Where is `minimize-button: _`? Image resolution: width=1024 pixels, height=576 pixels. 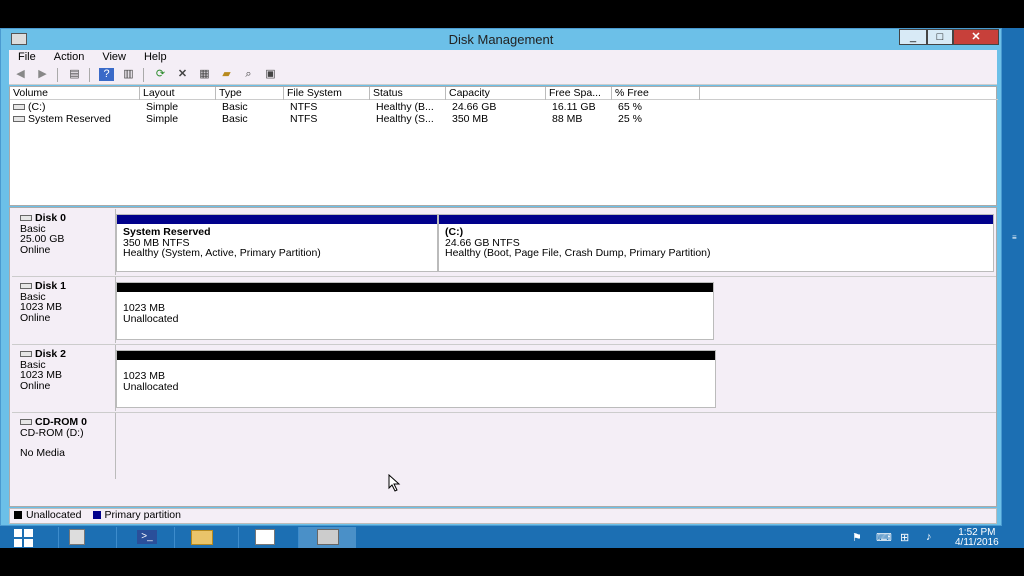
minimize-button: _ is located at coordinates (913, 37).